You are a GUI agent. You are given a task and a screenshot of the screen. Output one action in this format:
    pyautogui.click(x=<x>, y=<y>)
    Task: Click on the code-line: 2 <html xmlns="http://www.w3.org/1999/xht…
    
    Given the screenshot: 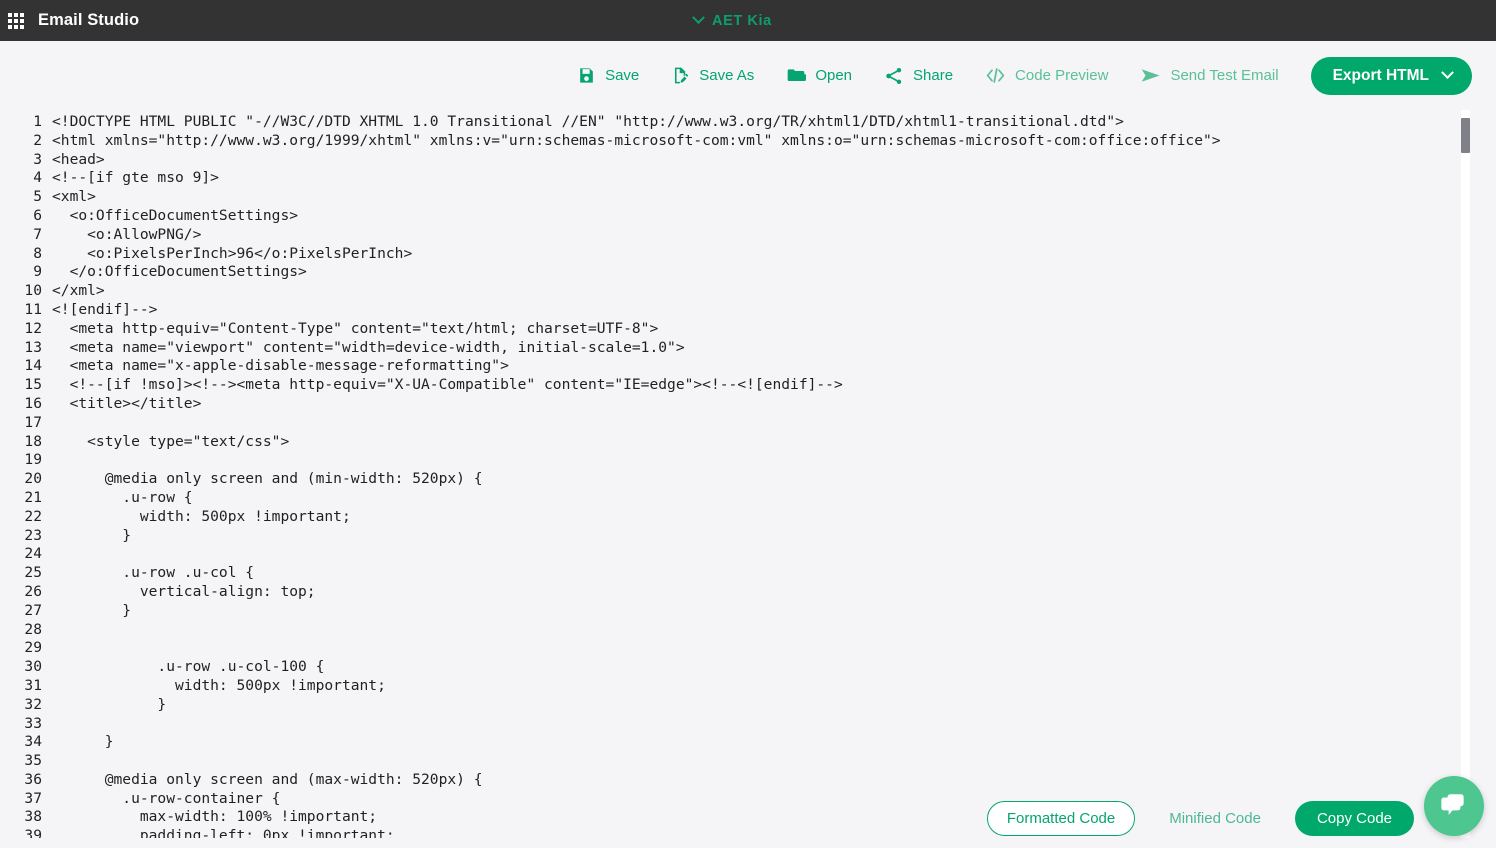 What is the action you would take?
    pyautogui.click(x=731, y=141)
    